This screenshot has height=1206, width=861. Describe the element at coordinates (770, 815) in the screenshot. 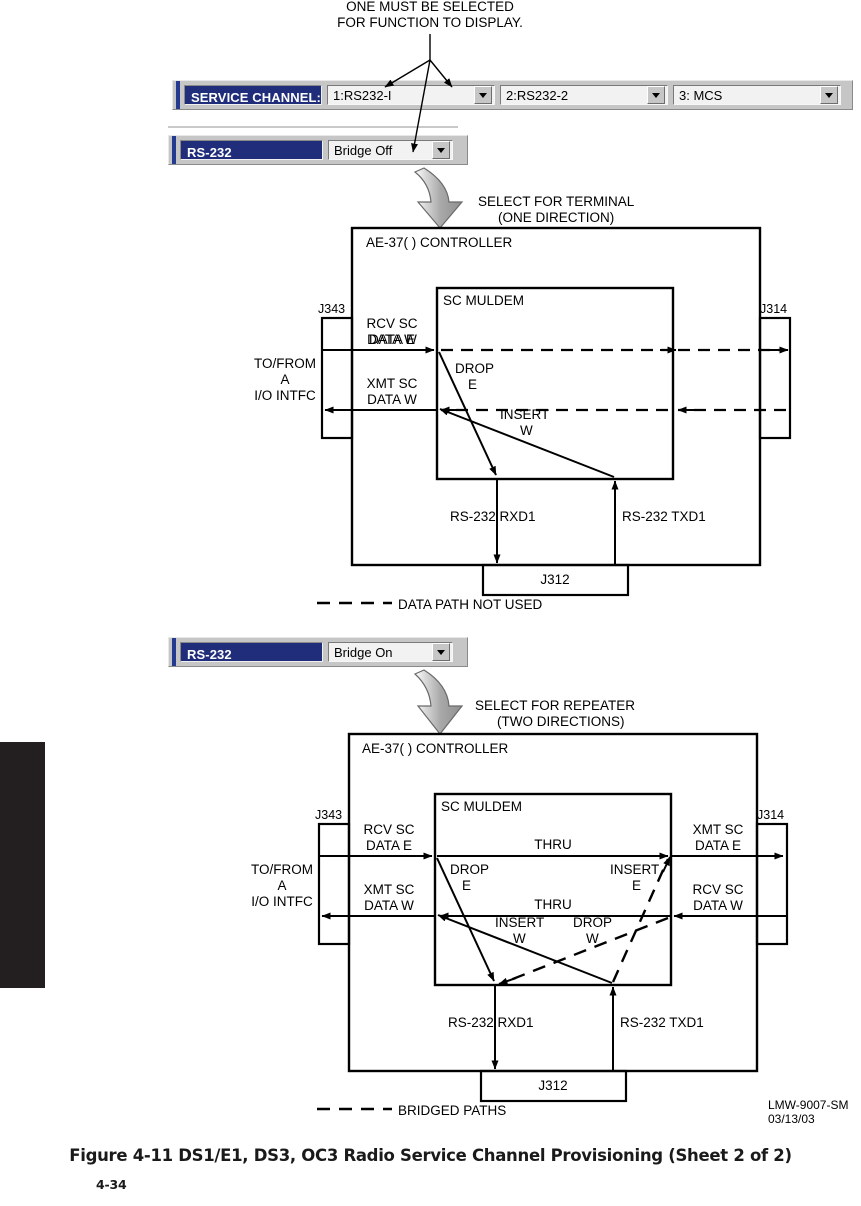

I see `connector-j314-label-repeater: J314` at that location.